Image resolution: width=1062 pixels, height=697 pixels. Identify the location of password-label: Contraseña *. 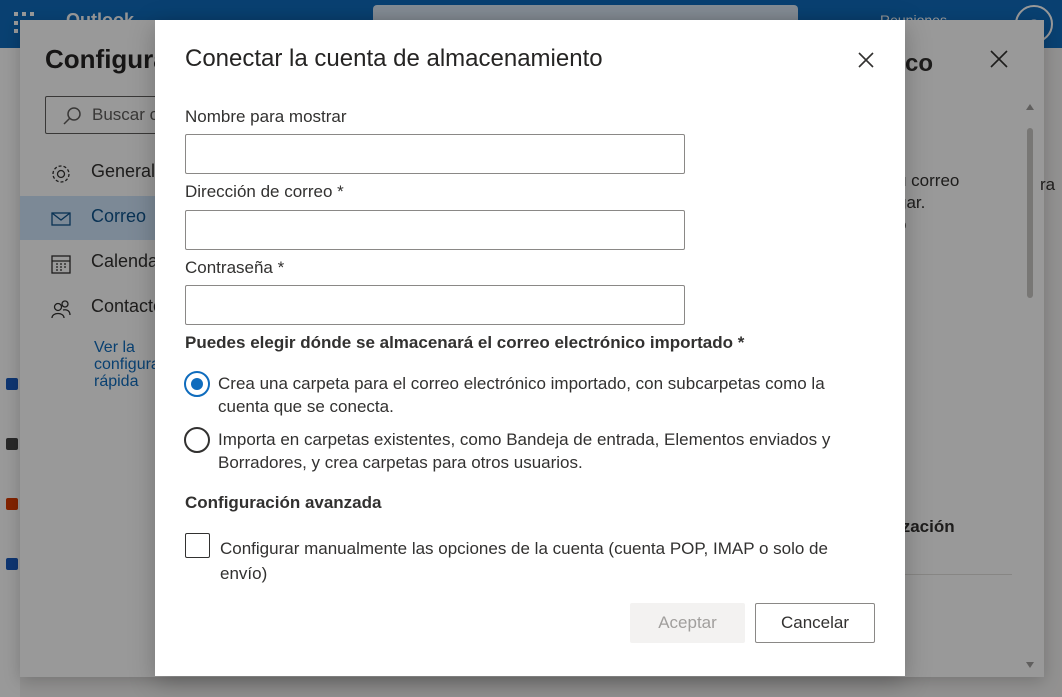
(235, 267).